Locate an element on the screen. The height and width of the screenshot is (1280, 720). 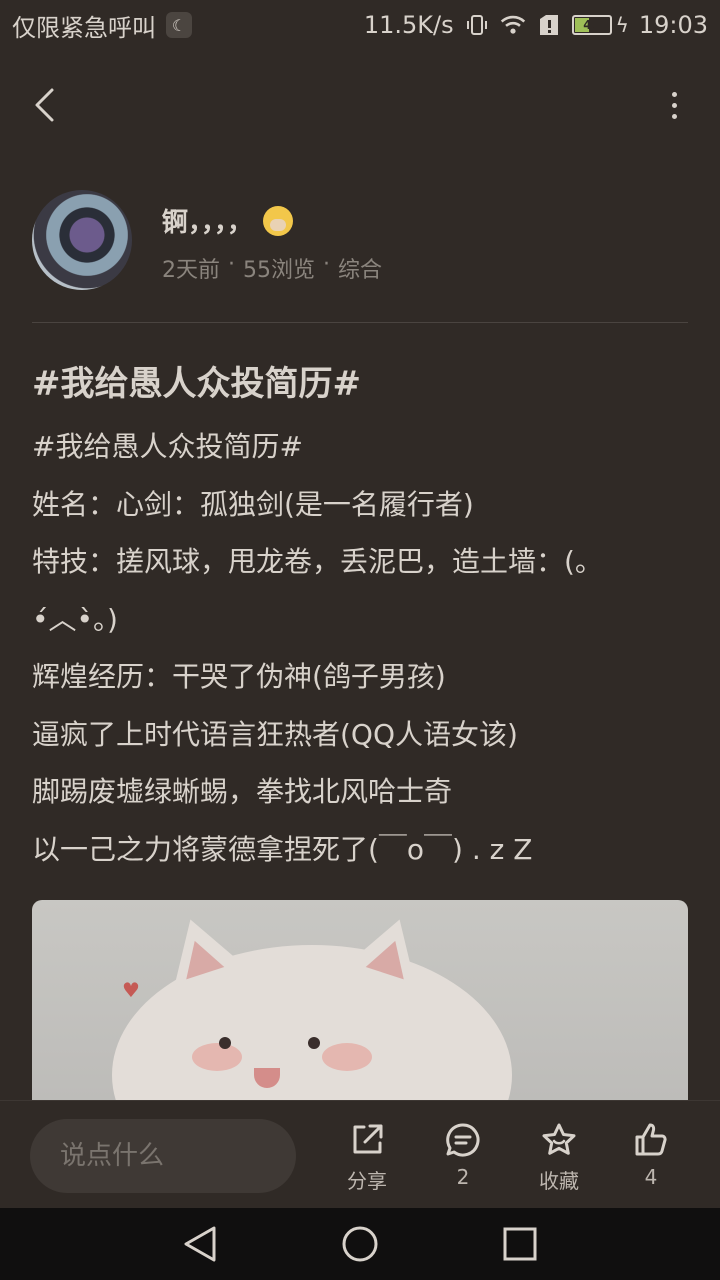
share-label: 分享 is located at coordinates (367, 1181).